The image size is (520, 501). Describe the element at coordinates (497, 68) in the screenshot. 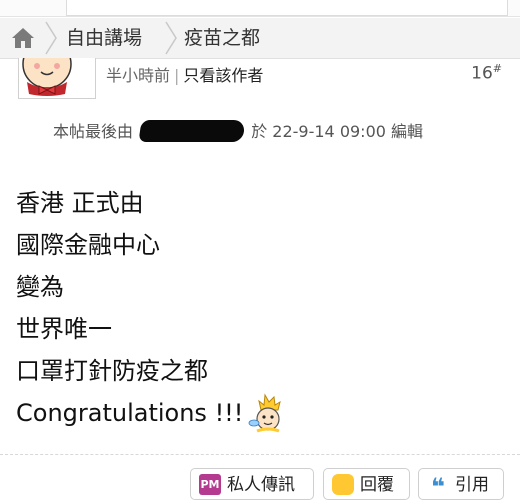

I see `floor-mark: #` at that location.